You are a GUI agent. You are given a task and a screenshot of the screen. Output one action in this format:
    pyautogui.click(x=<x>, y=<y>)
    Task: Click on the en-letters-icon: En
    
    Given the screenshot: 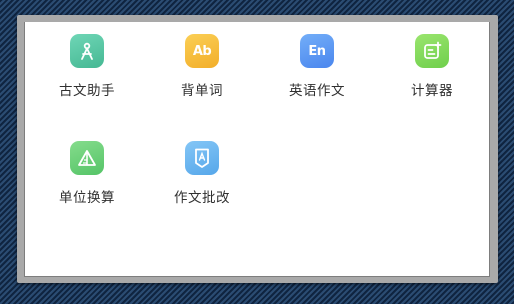 What is the action you would take?
    pyautogui.click(x=317, y=51)
    